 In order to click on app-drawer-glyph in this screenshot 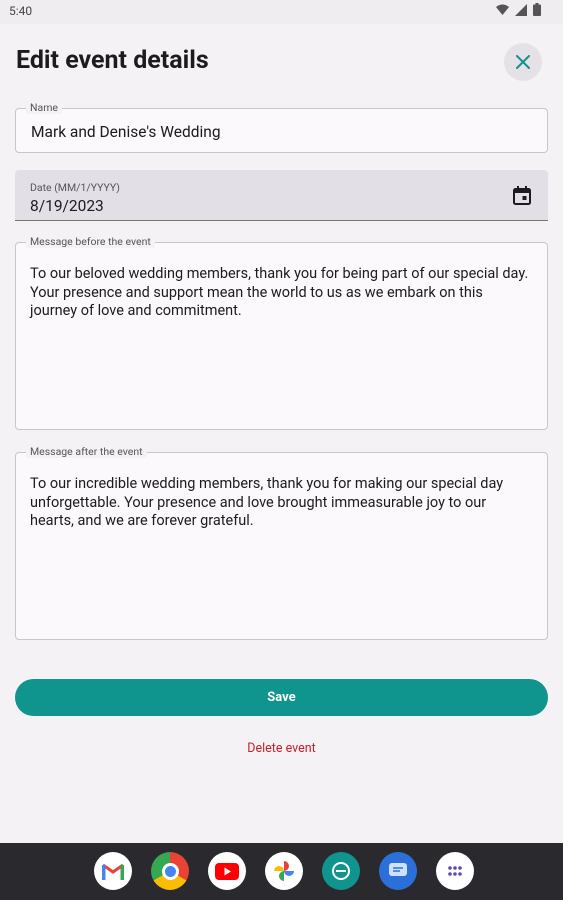, I will do `click(455, 871)`.